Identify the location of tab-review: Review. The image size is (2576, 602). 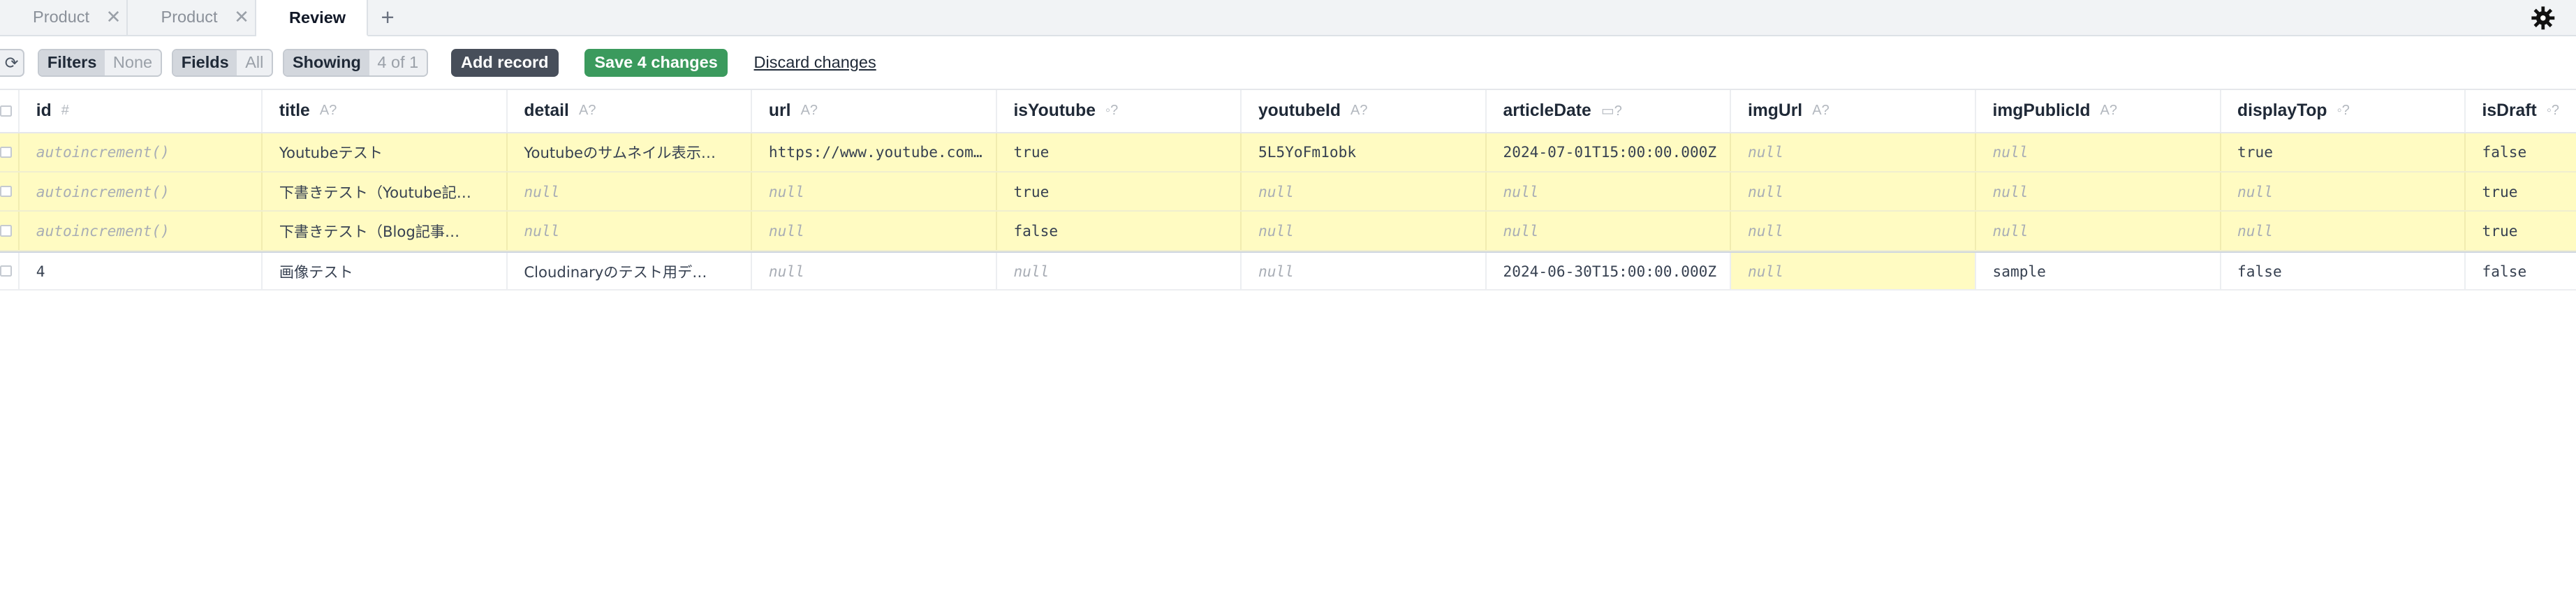
(312, 18).